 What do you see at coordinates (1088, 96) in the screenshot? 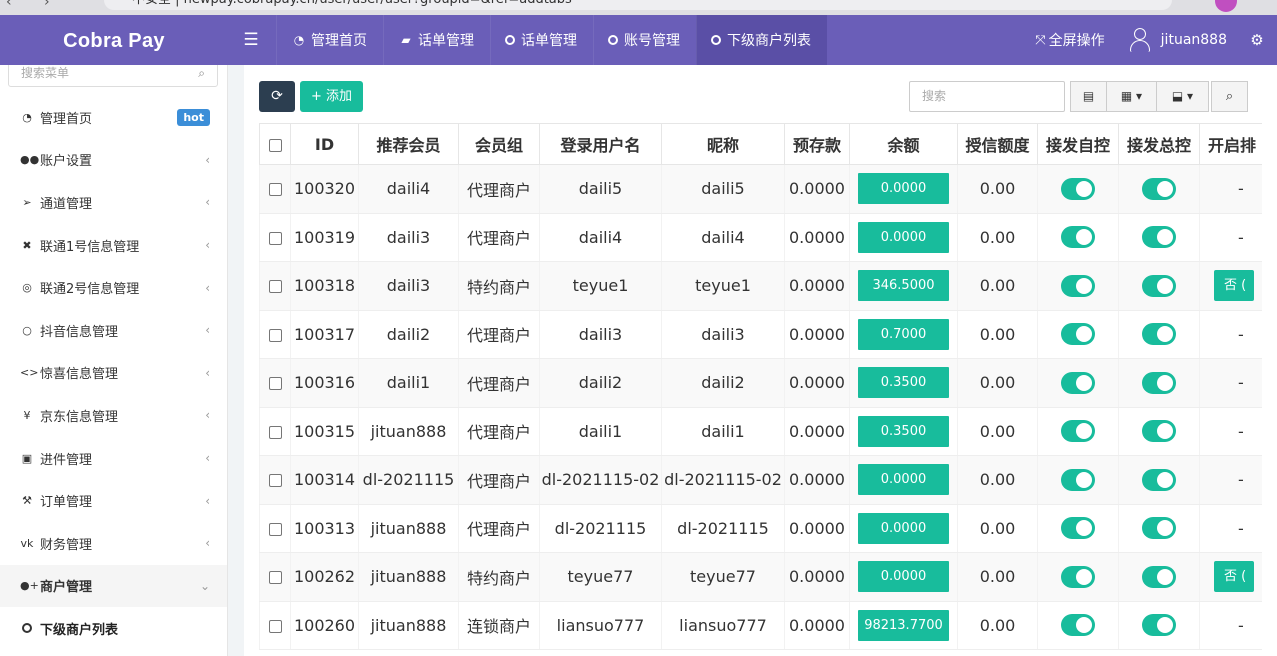
I see `toggle-view-button: ▤` at bounding box center [1088, 96].